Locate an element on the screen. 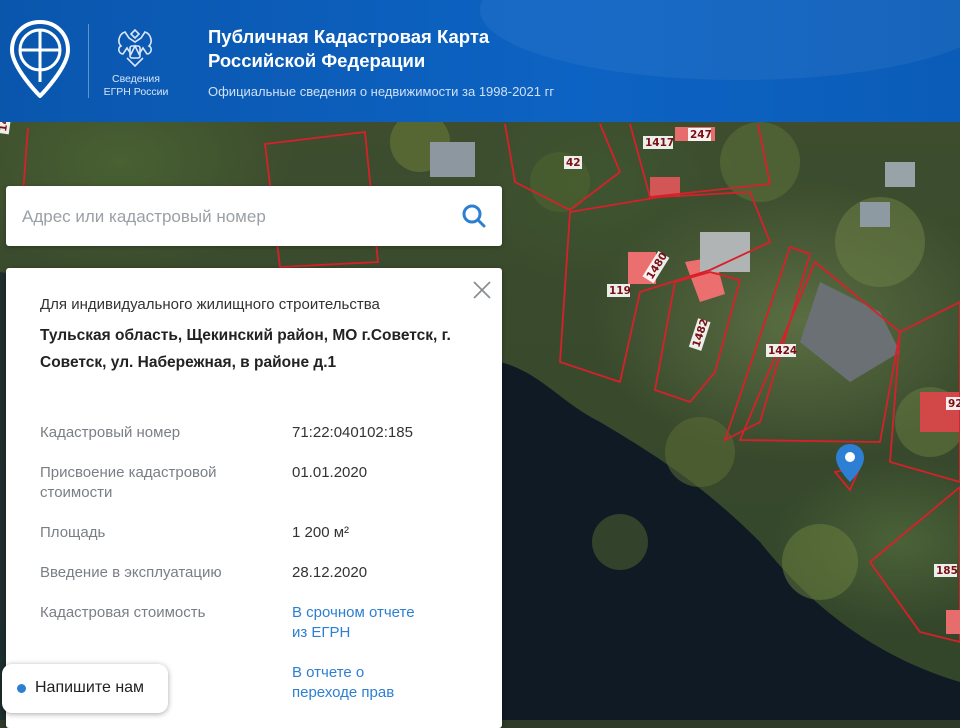 This screenshot has width=960, height=728. cadastral-value-label: Кадастровая стоимость is located at coordinates (123, 612).